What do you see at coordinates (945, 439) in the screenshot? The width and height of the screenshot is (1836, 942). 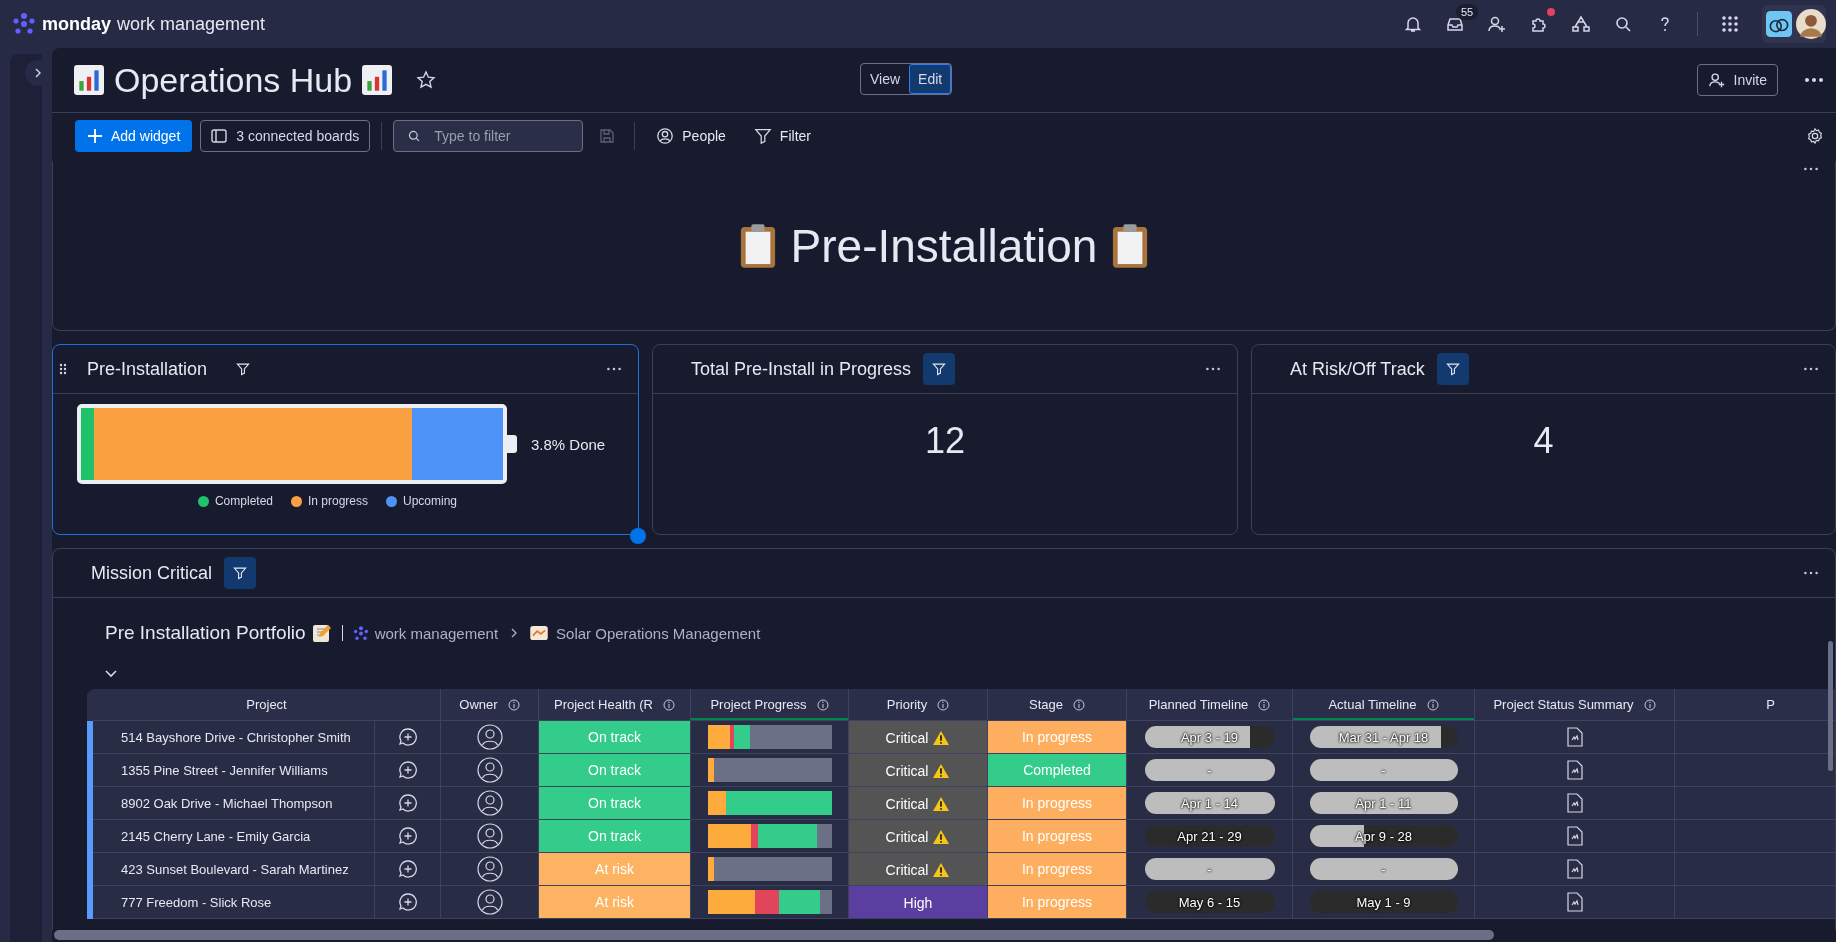 I see `widget-card: Total Pre-Install in Progress 12` at bounding box center [945, 439].